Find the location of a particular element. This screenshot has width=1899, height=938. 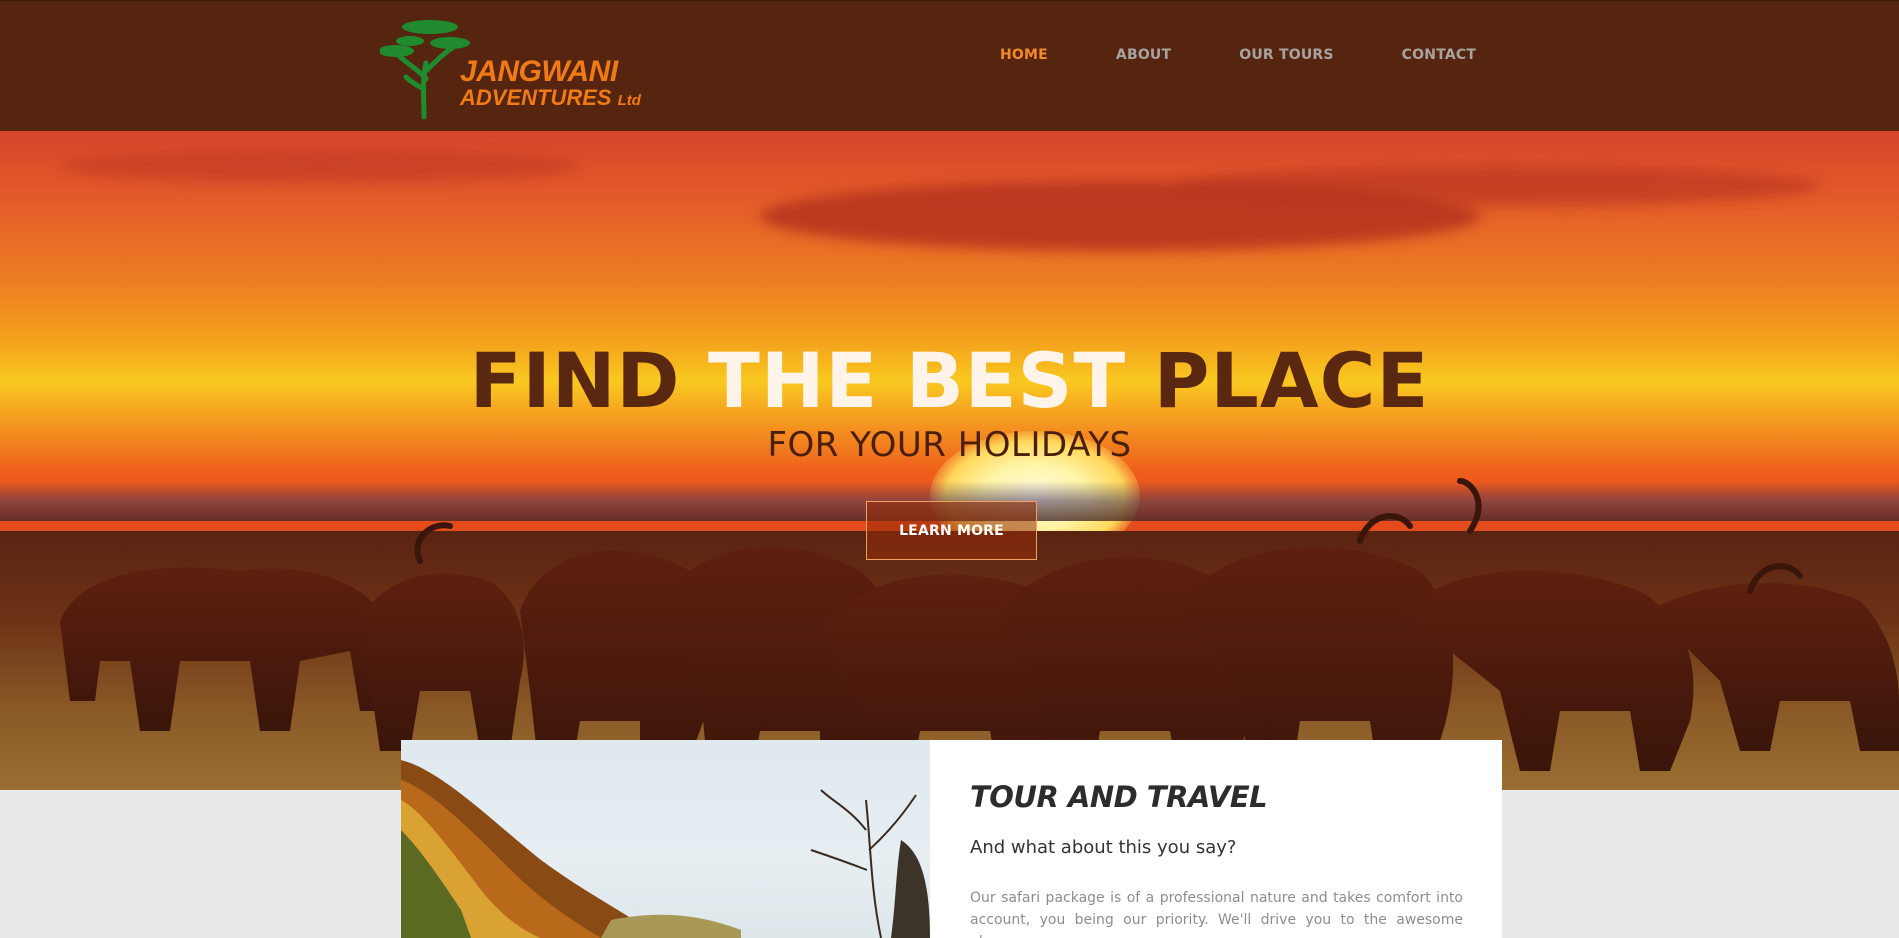

about-subtitle: And what about this you say? is located at coordinates (1103, 847).